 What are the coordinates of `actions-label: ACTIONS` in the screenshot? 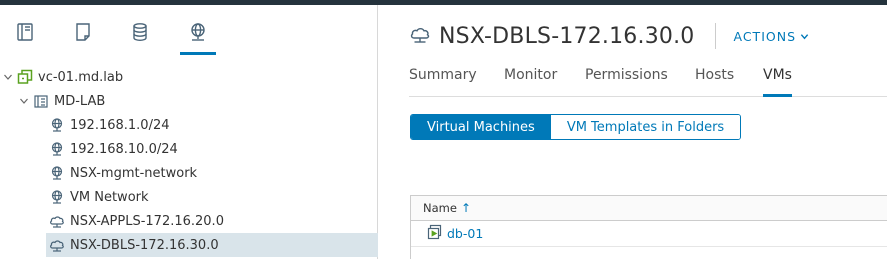 It's located at (765, 36).